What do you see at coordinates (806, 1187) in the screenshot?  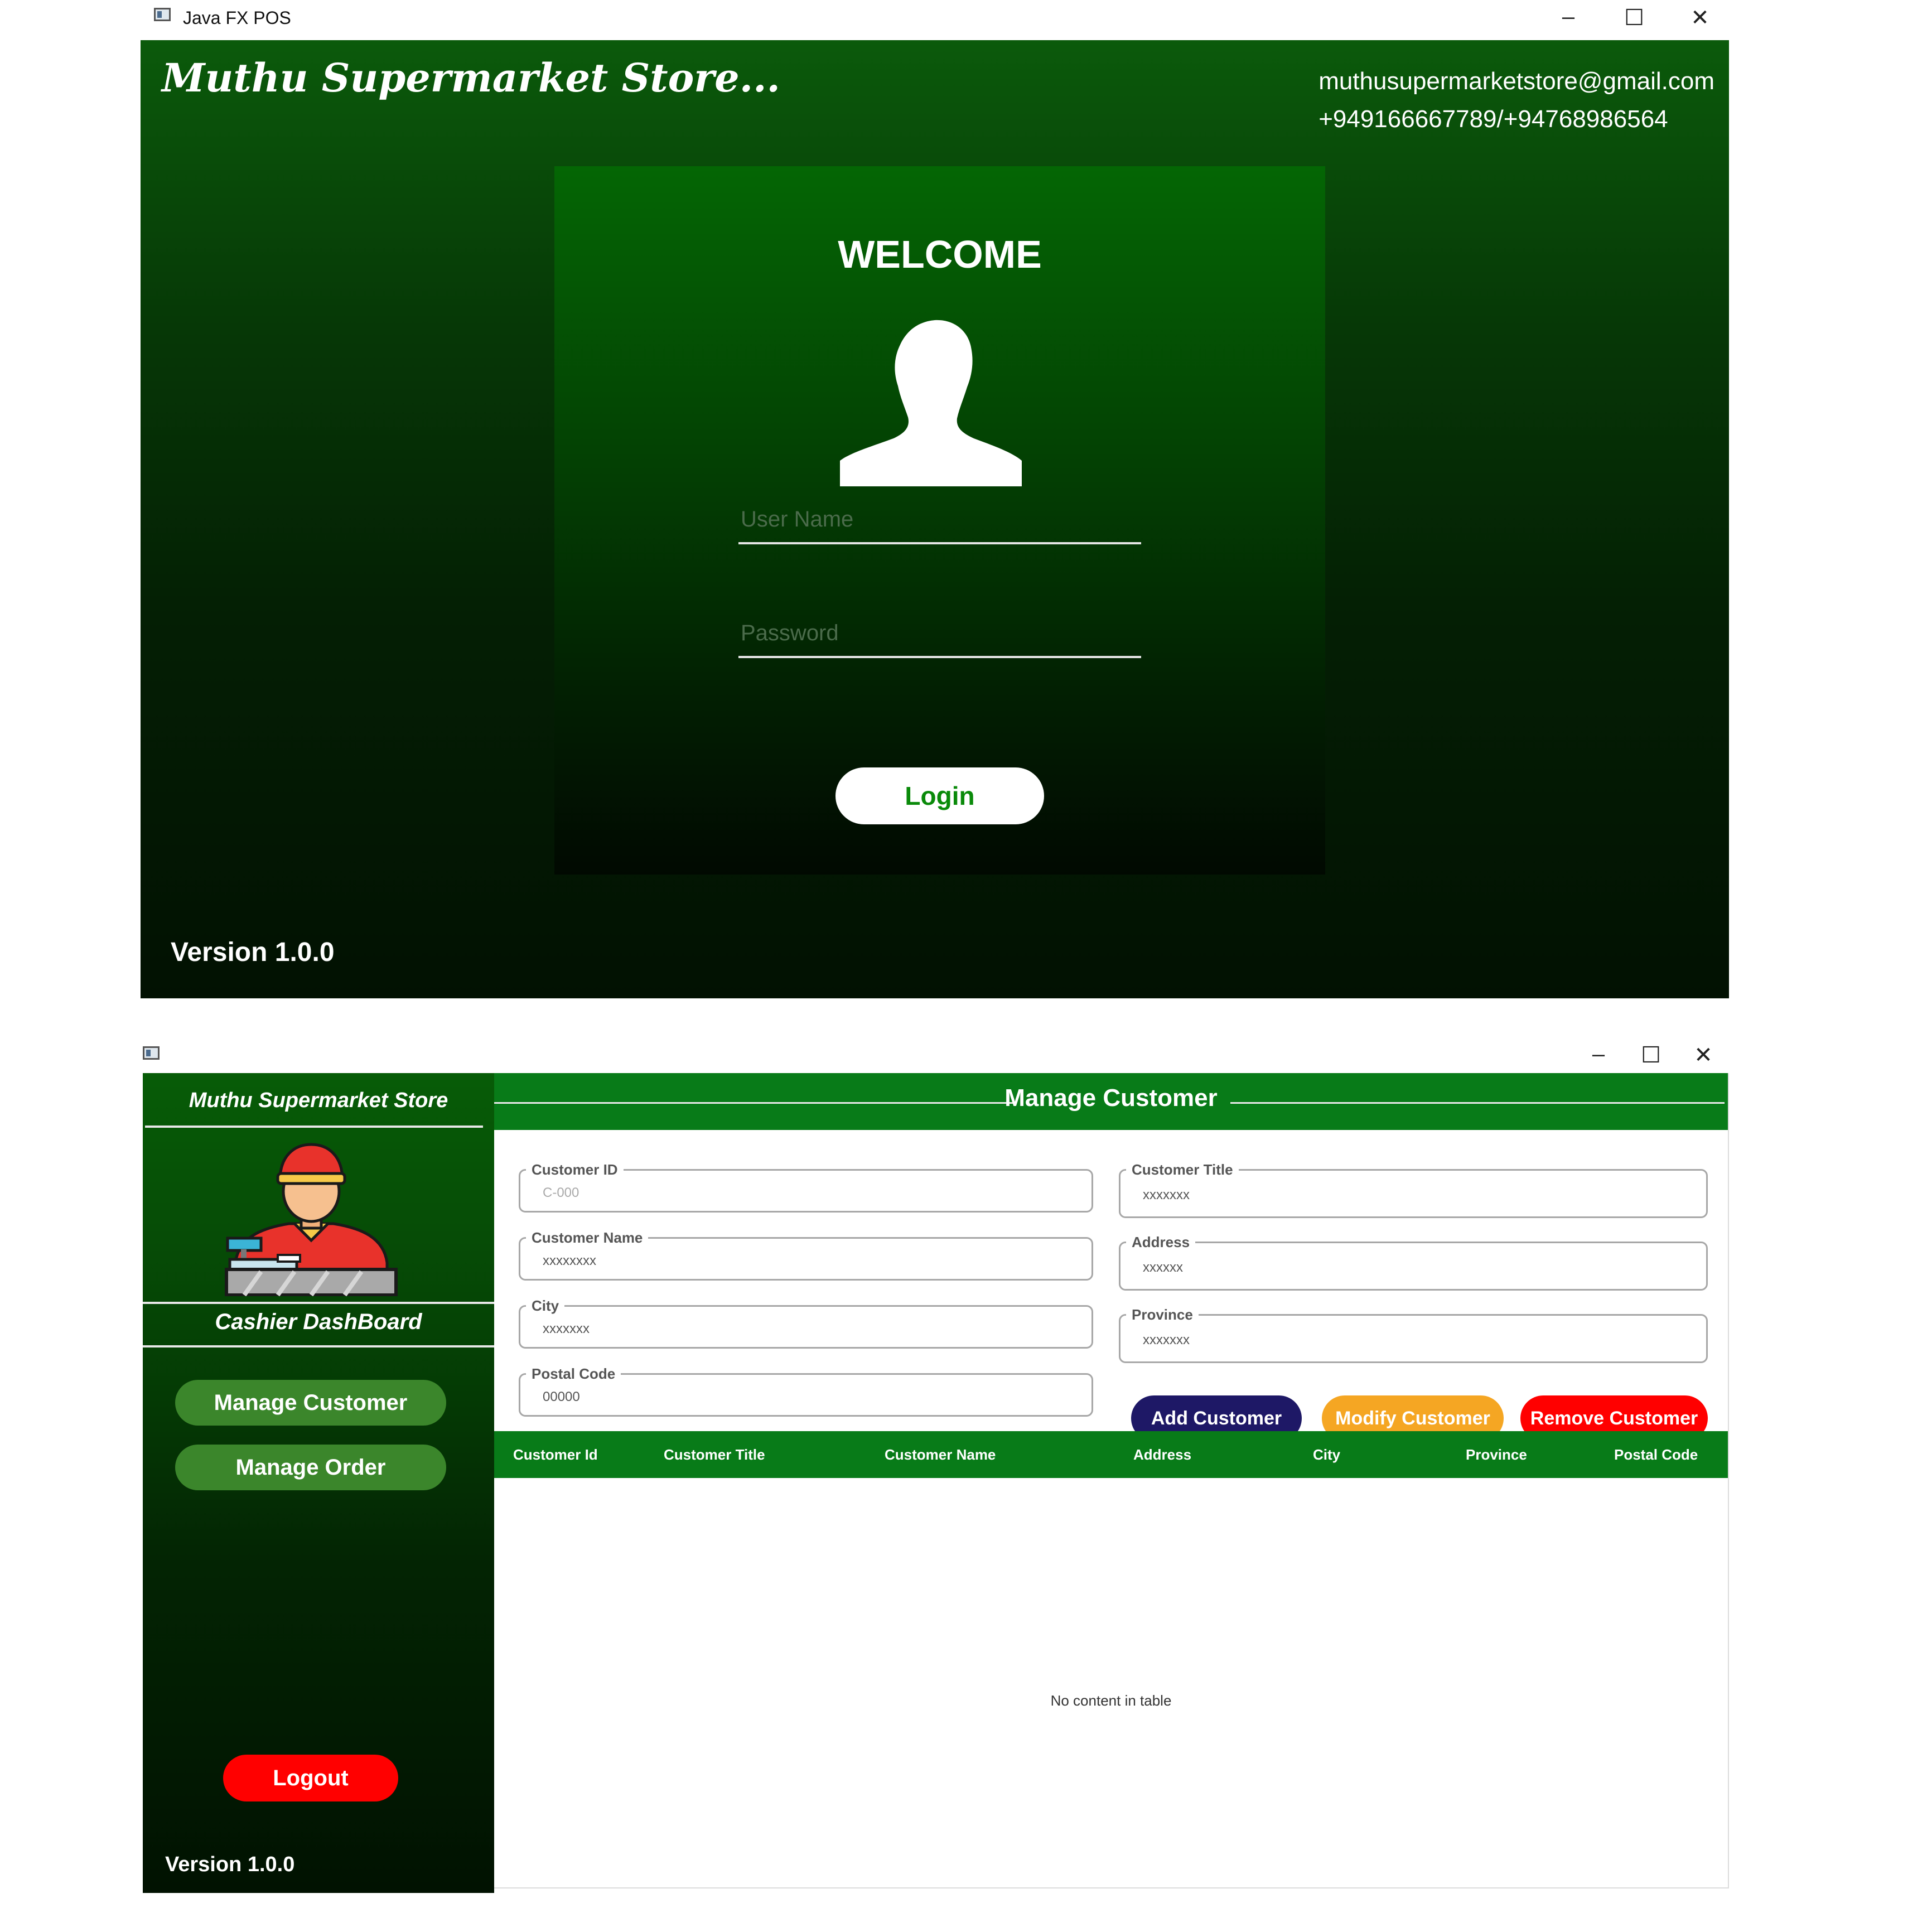 I see `customer-id-field: Customer ID C-000` at bounding box center [806, 1187].